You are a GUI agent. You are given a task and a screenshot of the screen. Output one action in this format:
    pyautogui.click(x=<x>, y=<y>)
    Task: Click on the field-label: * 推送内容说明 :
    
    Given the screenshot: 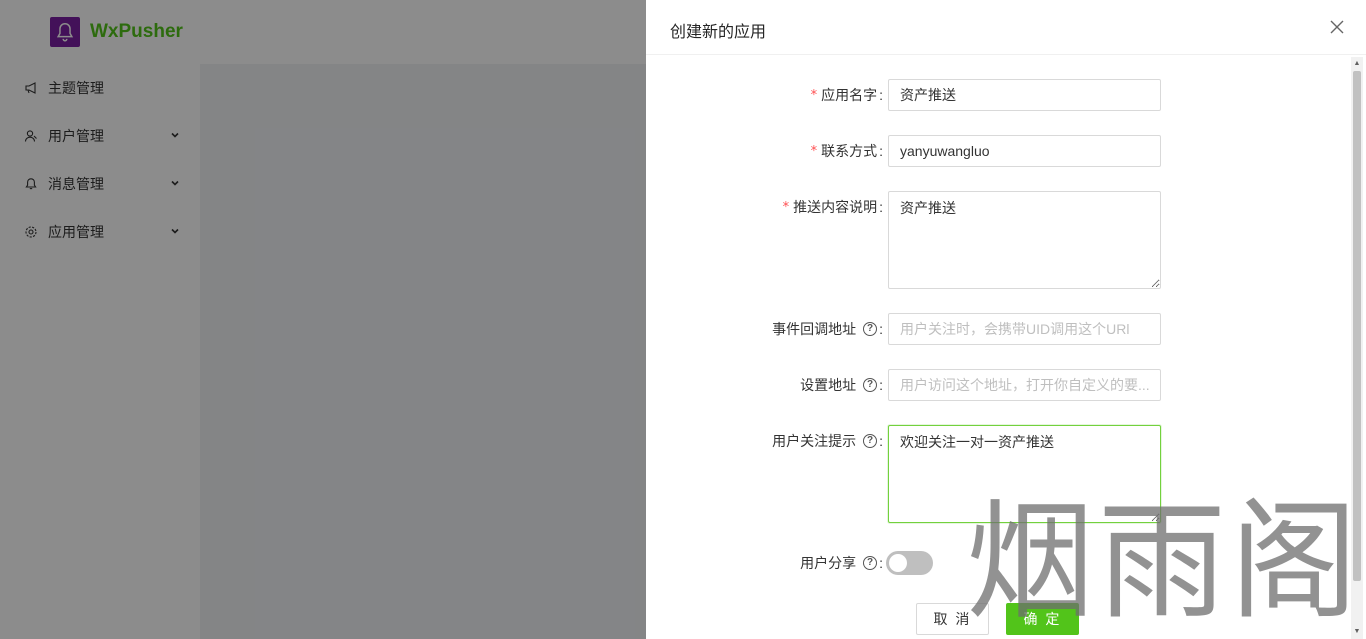 What is the action you would take?
    pyautogui.click(x=764, y=207)
    